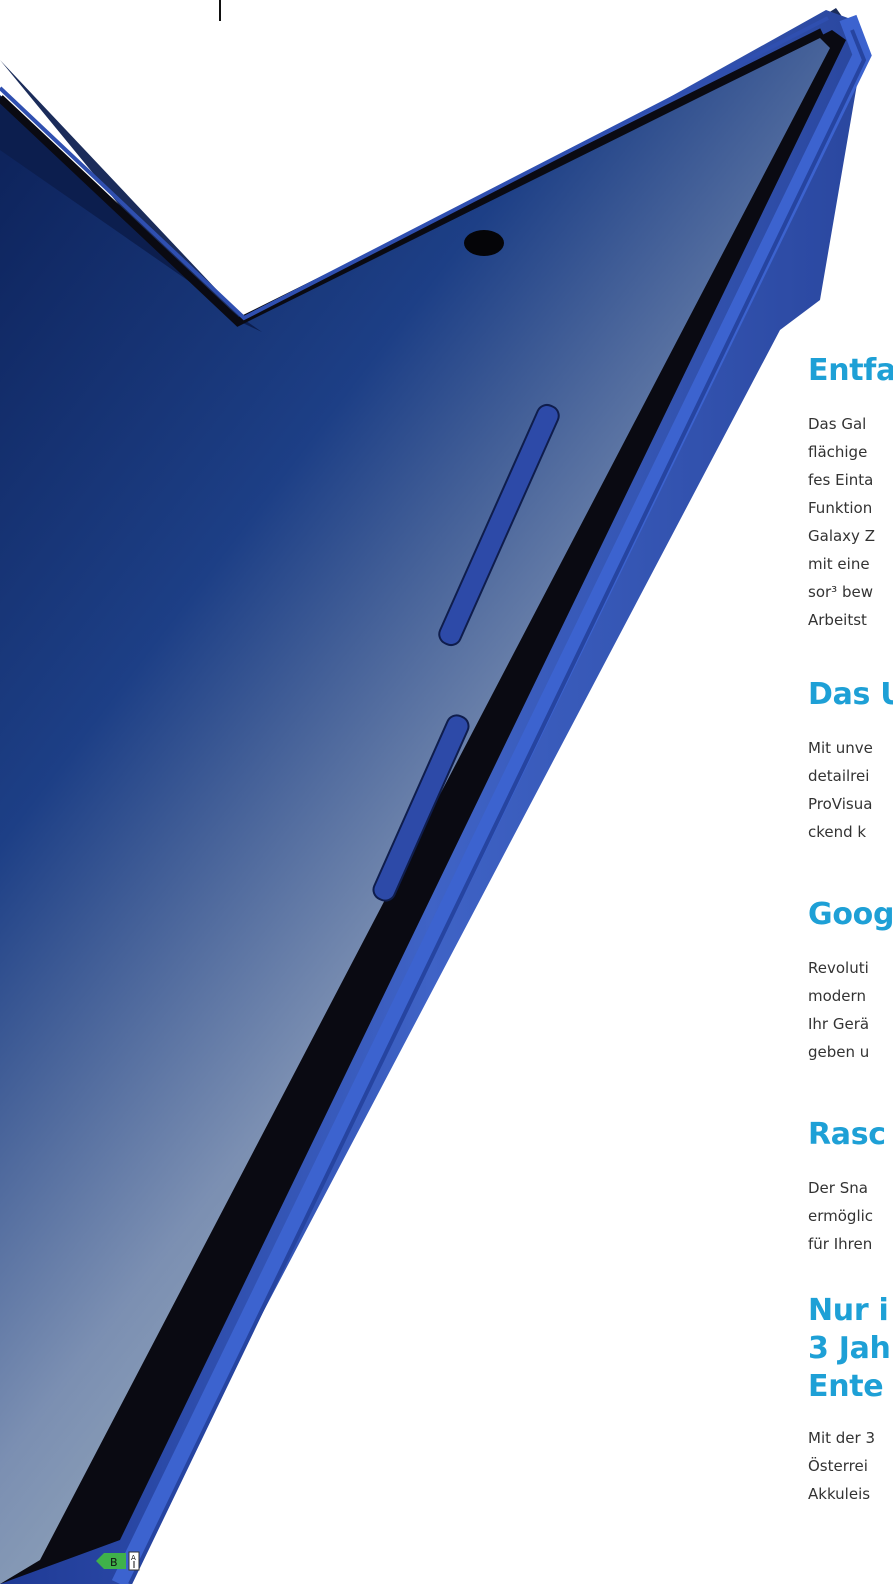 The height and width of the screenshot is (1584, 893). Describe the element at coordinates (850, 370) in the screenshot. I see `section-heading: Entfa` at that location.